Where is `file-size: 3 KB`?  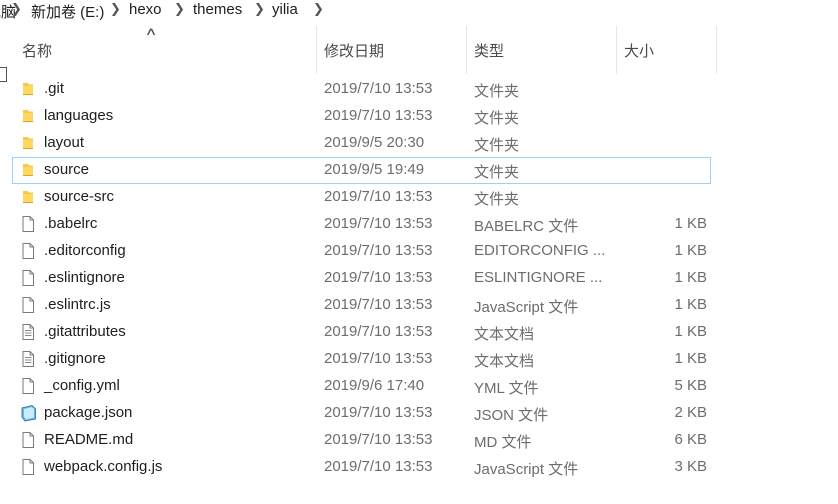
file-size: 3 KB is located at coordinates (690, 466).